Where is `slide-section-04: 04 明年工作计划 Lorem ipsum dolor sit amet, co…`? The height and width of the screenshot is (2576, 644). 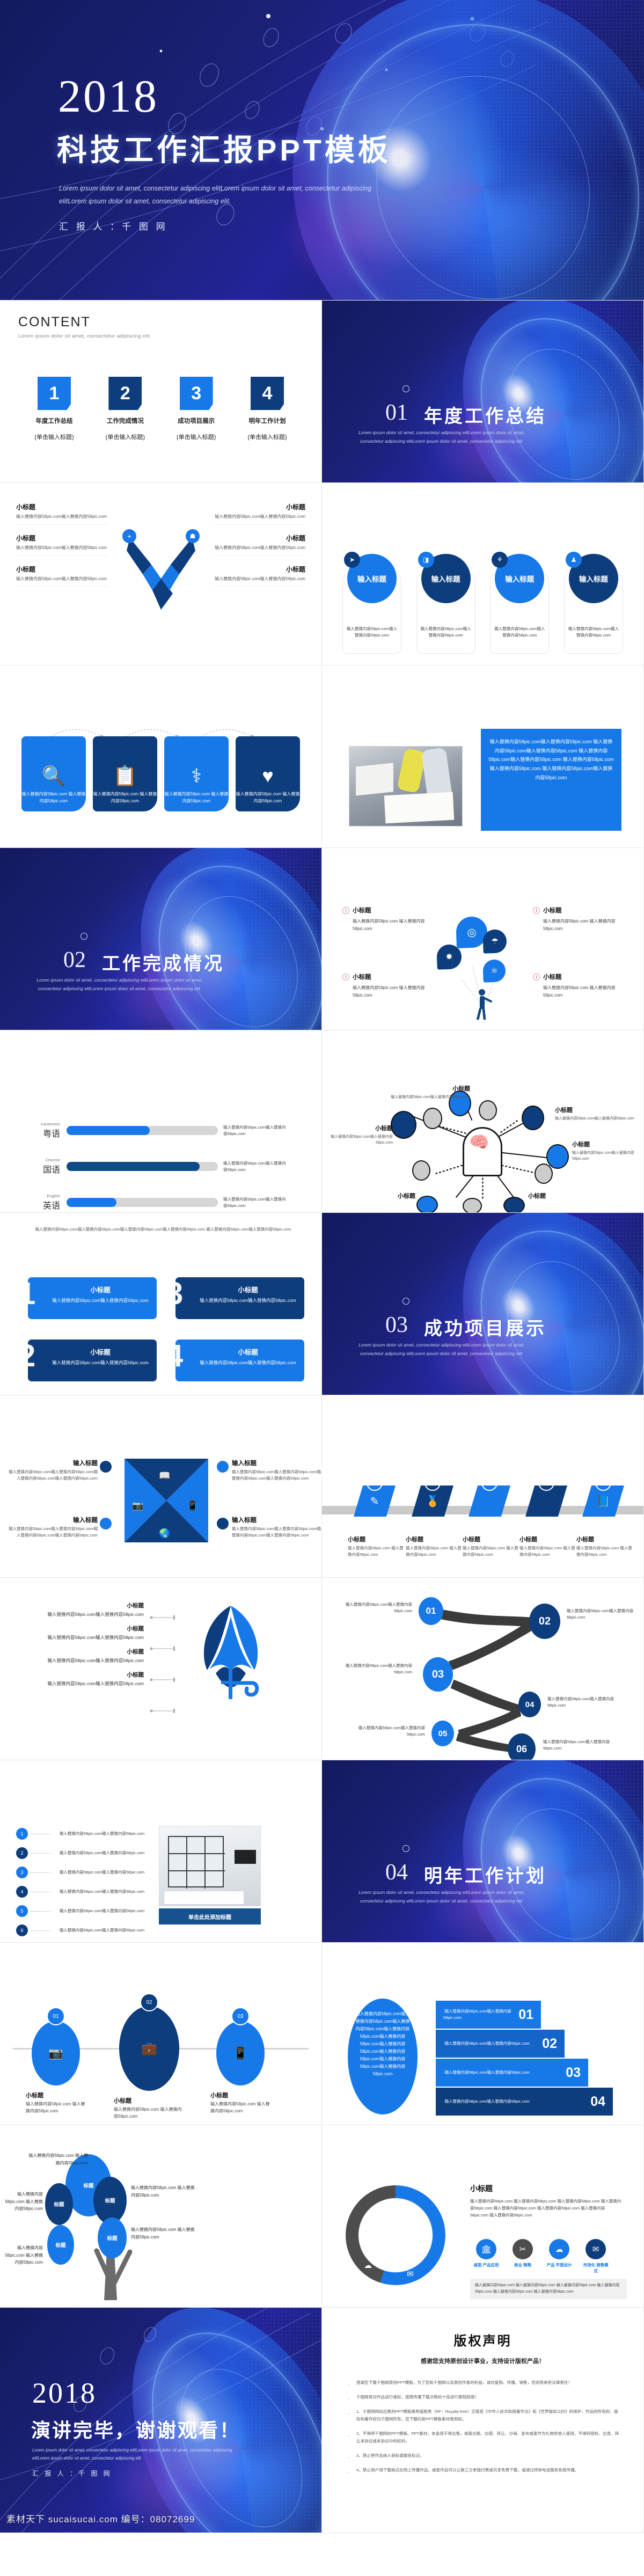 slide-section-04: 04 明年工作计划 Lorem ipsum dolor sit amet, co… is located at coordinates (483, 1851).